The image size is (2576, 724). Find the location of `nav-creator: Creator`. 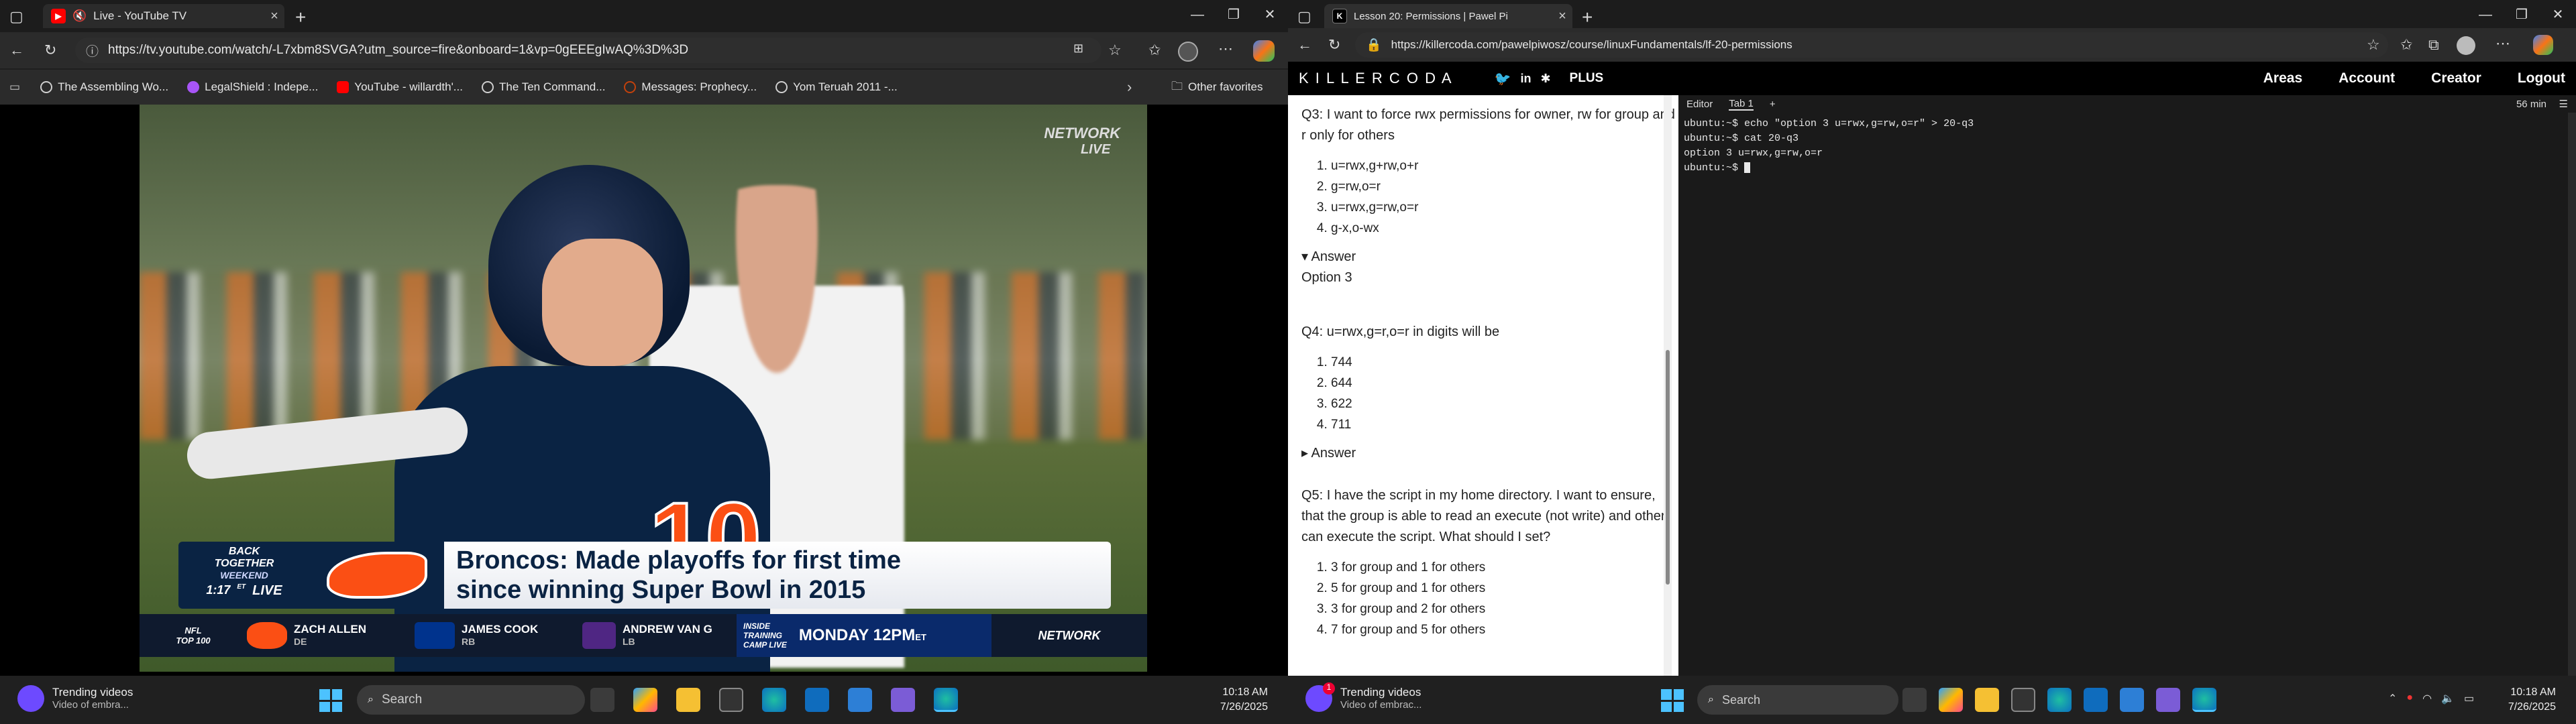

nav-creator: Creator is located at coordinates (2456, 78).